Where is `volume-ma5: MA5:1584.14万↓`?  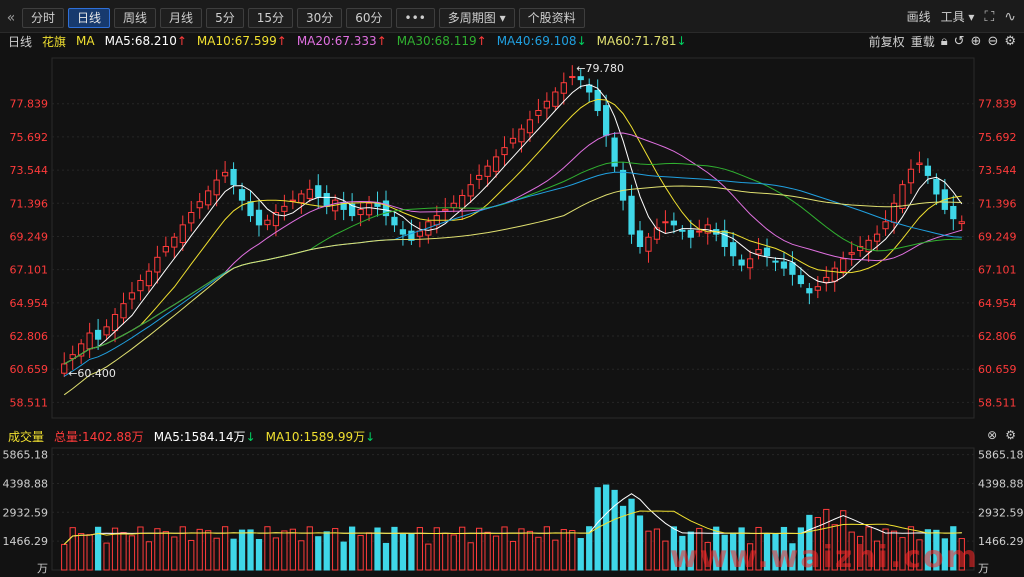
volume-ma5: MA5:1584.14万↓ is located at coordinates (205, 436).